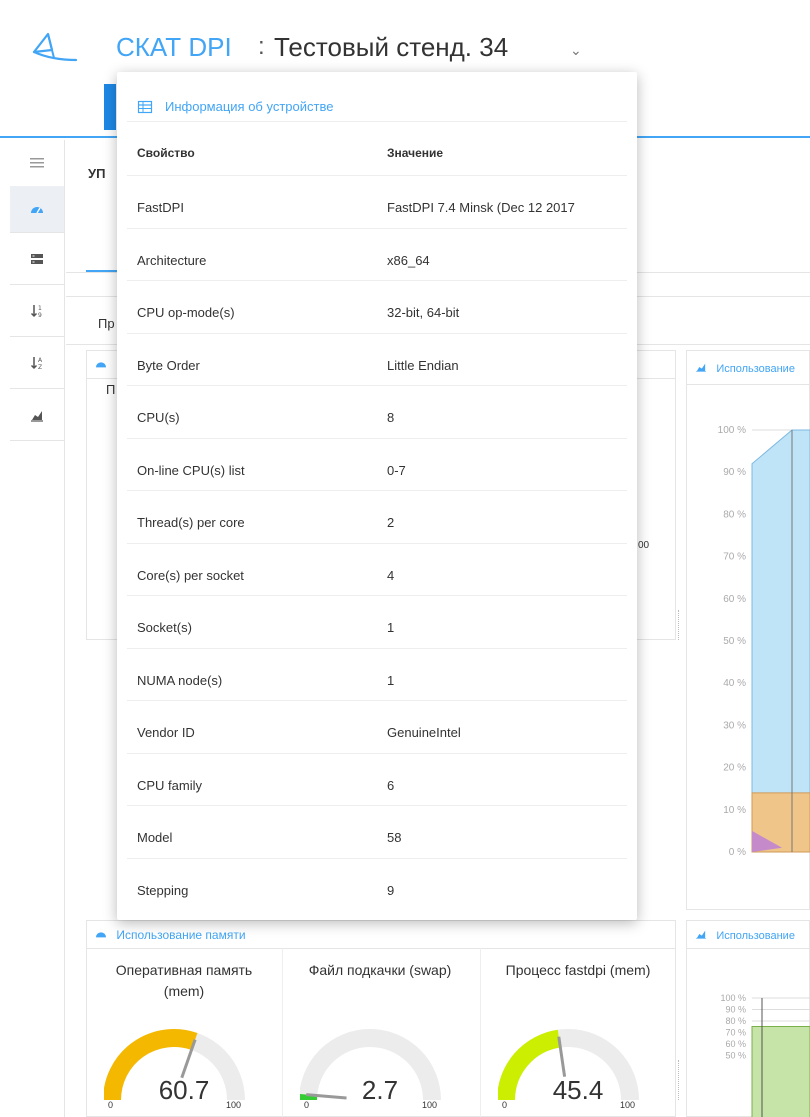  Describe the element at coordinates (734, 725) in the screenshot. I see `y-tick-label: 30 %` at that location.